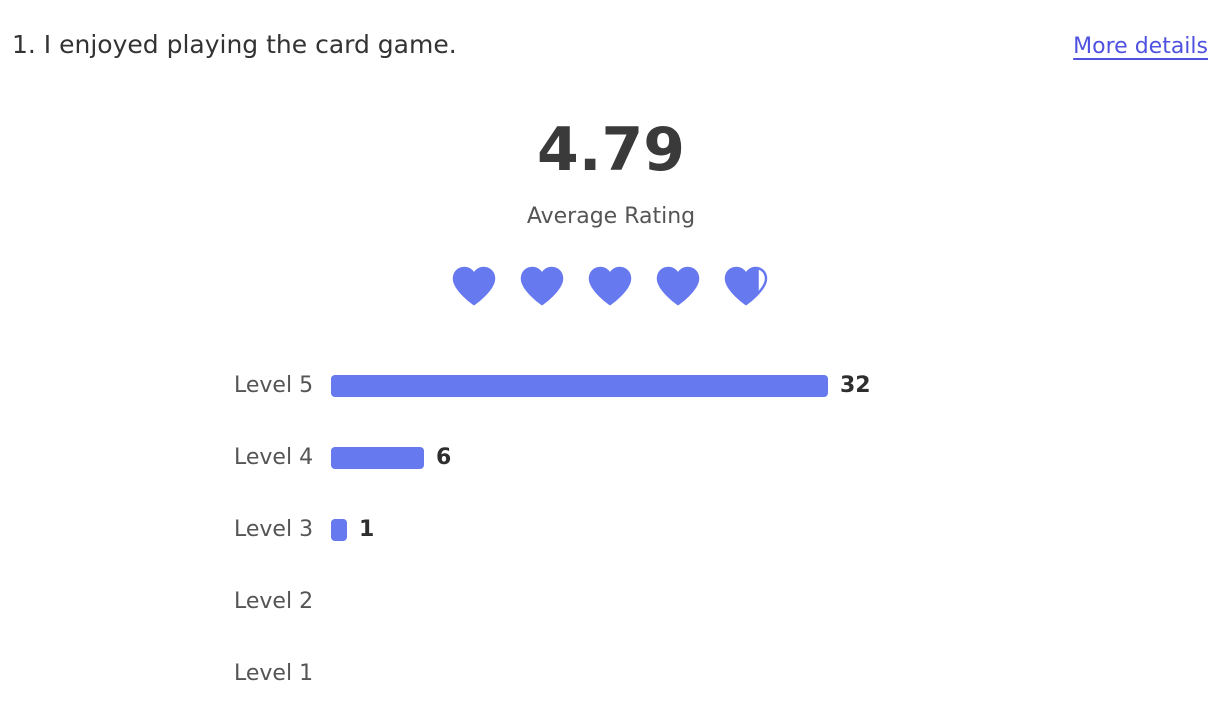 This screenshot has height=728, width=1222. I want to click on level-row: Level 4 6, so click(611, 458).